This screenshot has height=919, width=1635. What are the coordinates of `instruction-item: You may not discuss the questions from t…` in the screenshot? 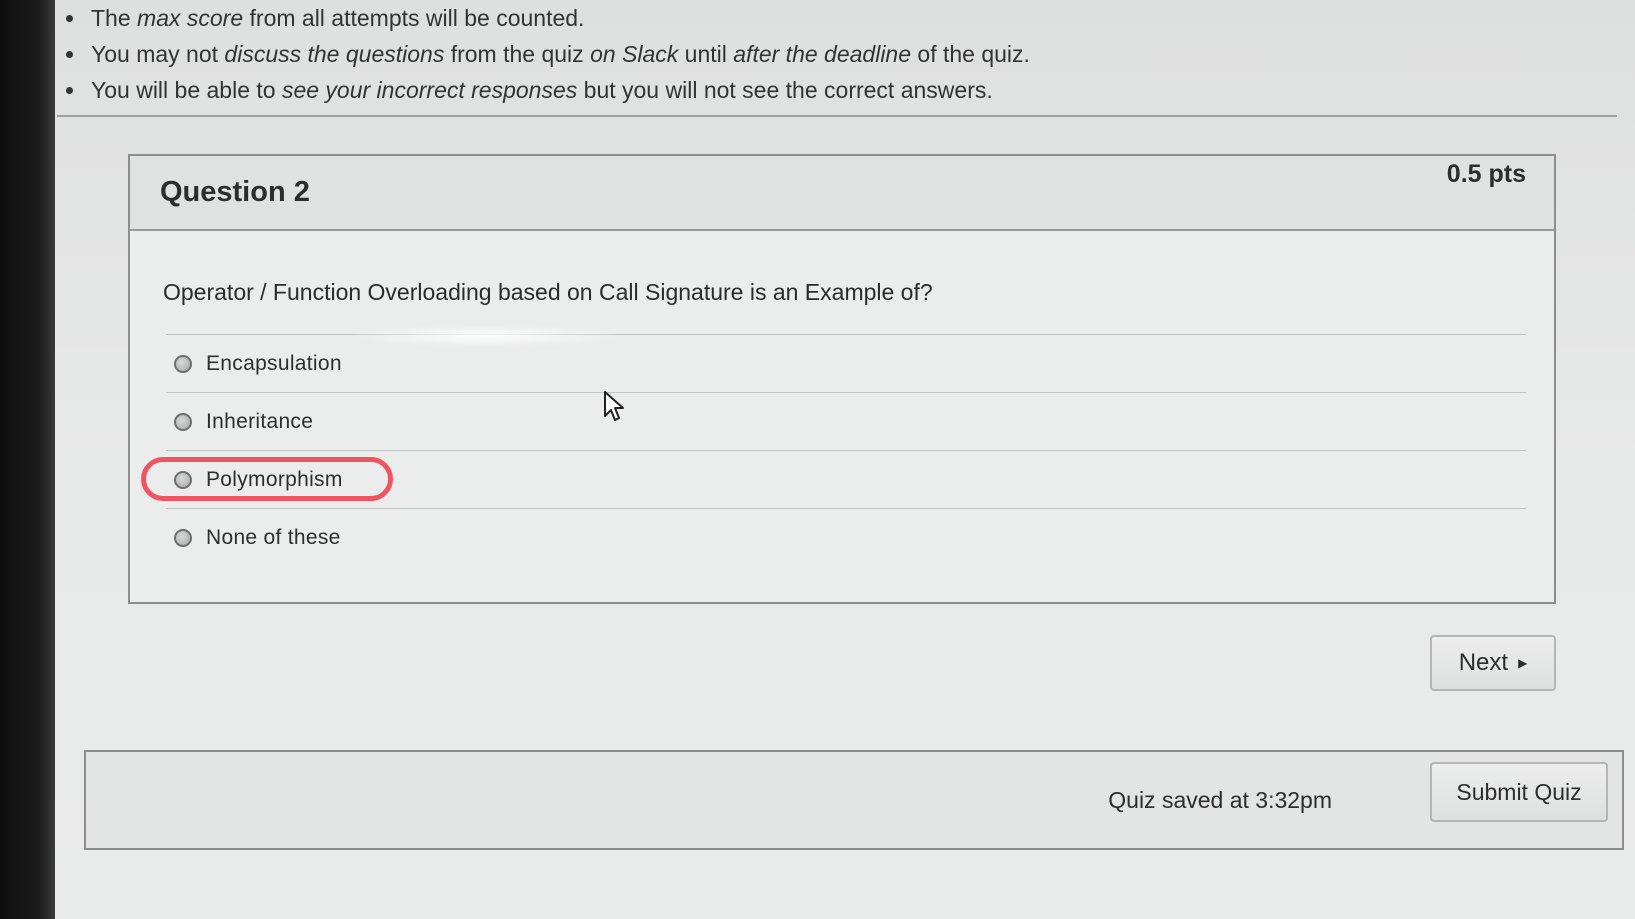 It's located at (837, 54).